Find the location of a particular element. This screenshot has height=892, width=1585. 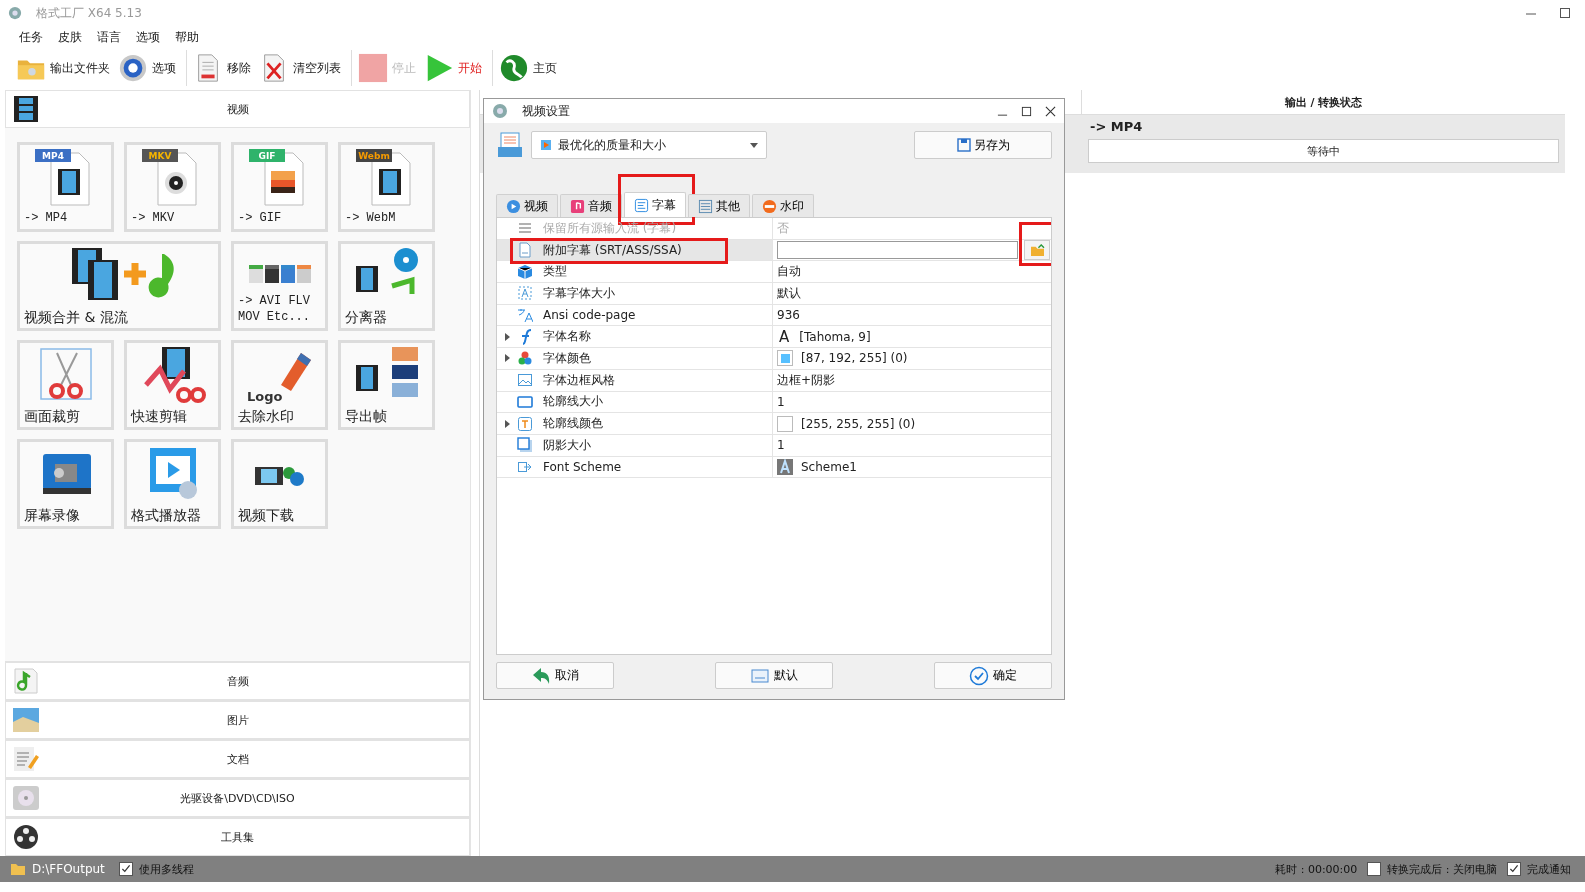

back-arrow-icon is located at coordinates (541, 675).